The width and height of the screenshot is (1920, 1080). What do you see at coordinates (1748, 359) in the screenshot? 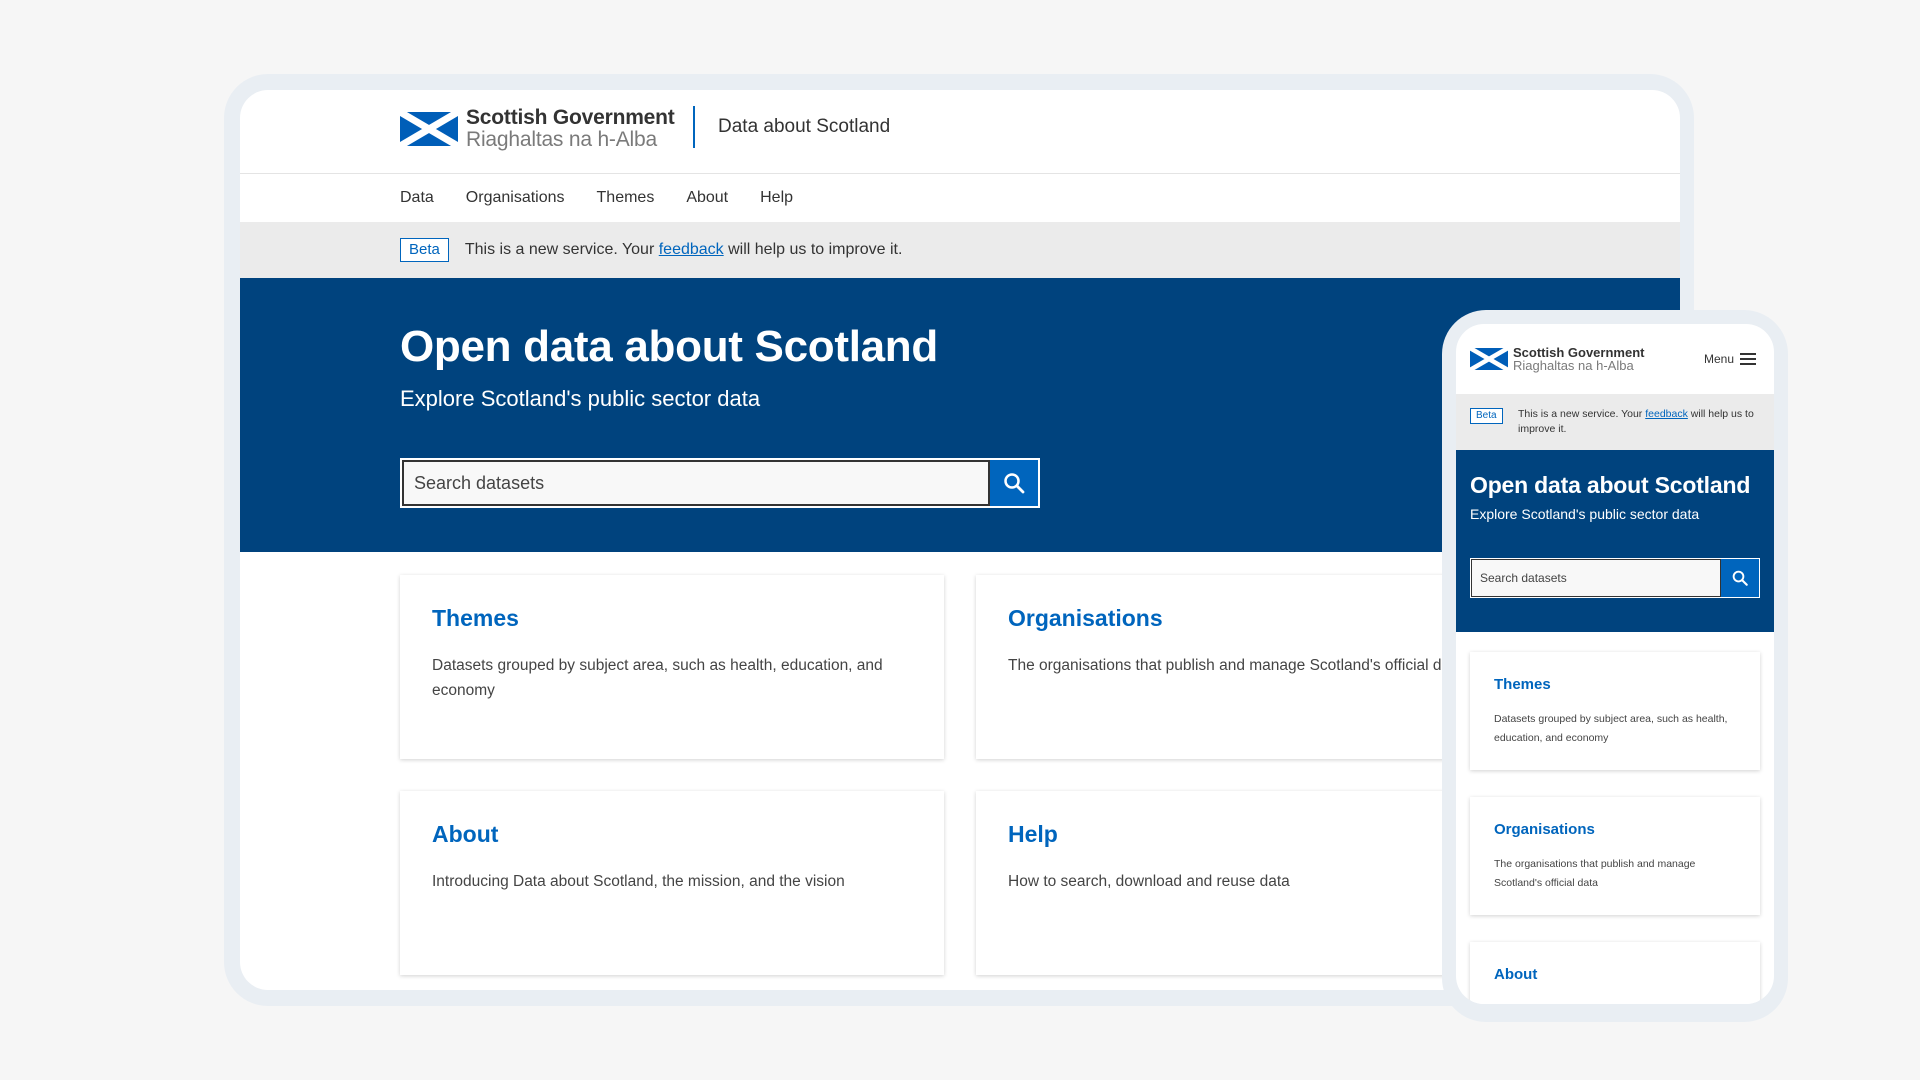
I see `hamburger-menu-icon` at bounding box center [1748, 359].